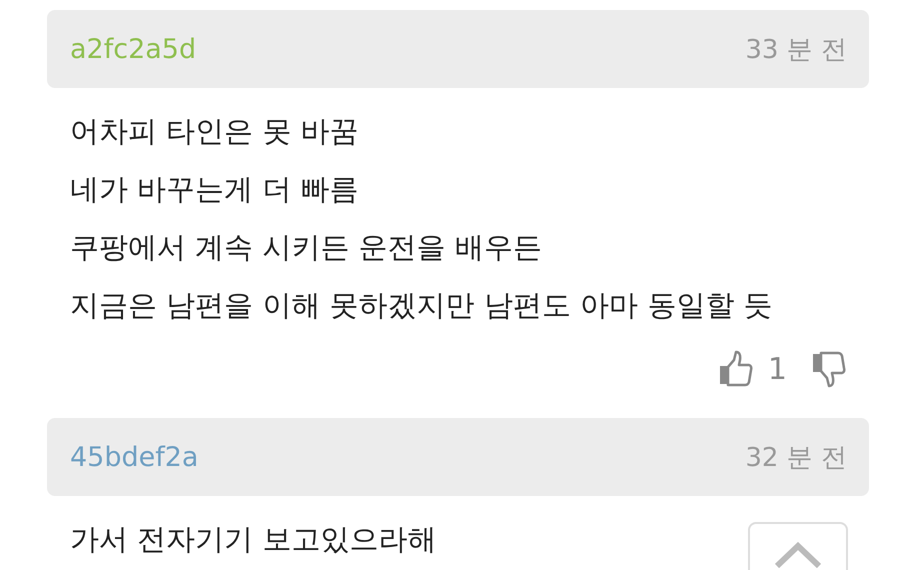 The width and height of the screenshot is (914, 570). What do you see at coordinates (421, 305) in the screenshot?
I see `comment-text: 지금은 남편을 이해 못하겠지만 남편도 아마 동일할 듯` at bounding box center [421, 305].